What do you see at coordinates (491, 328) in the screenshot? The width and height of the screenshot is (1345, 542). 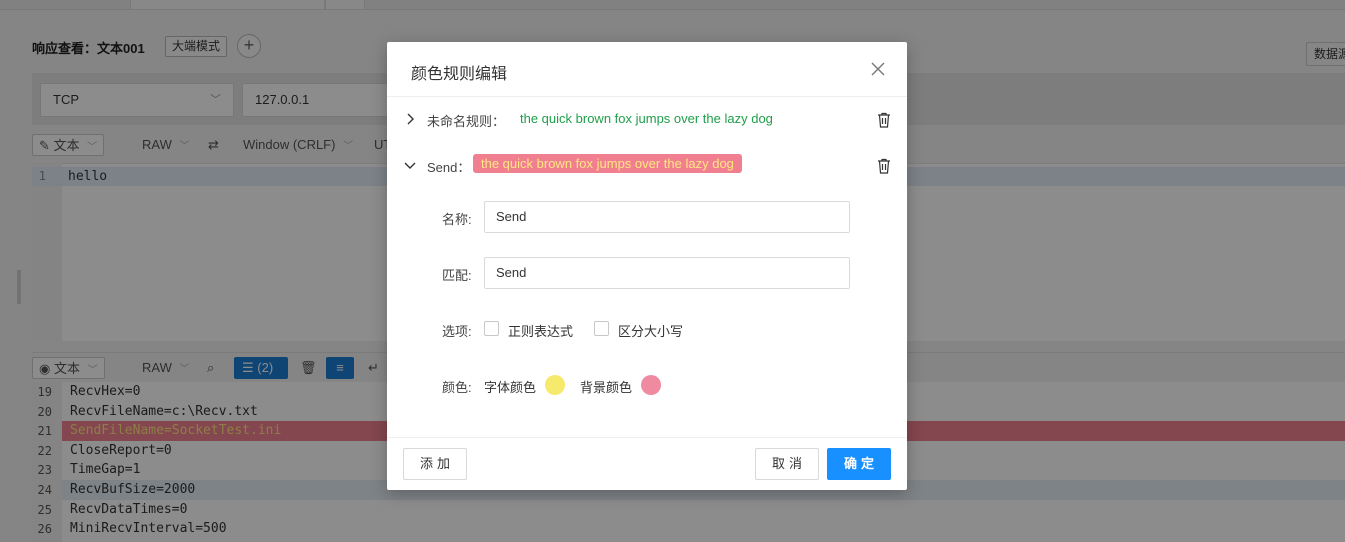 I see `regex-checkbox` at bounding box center [491, 328].